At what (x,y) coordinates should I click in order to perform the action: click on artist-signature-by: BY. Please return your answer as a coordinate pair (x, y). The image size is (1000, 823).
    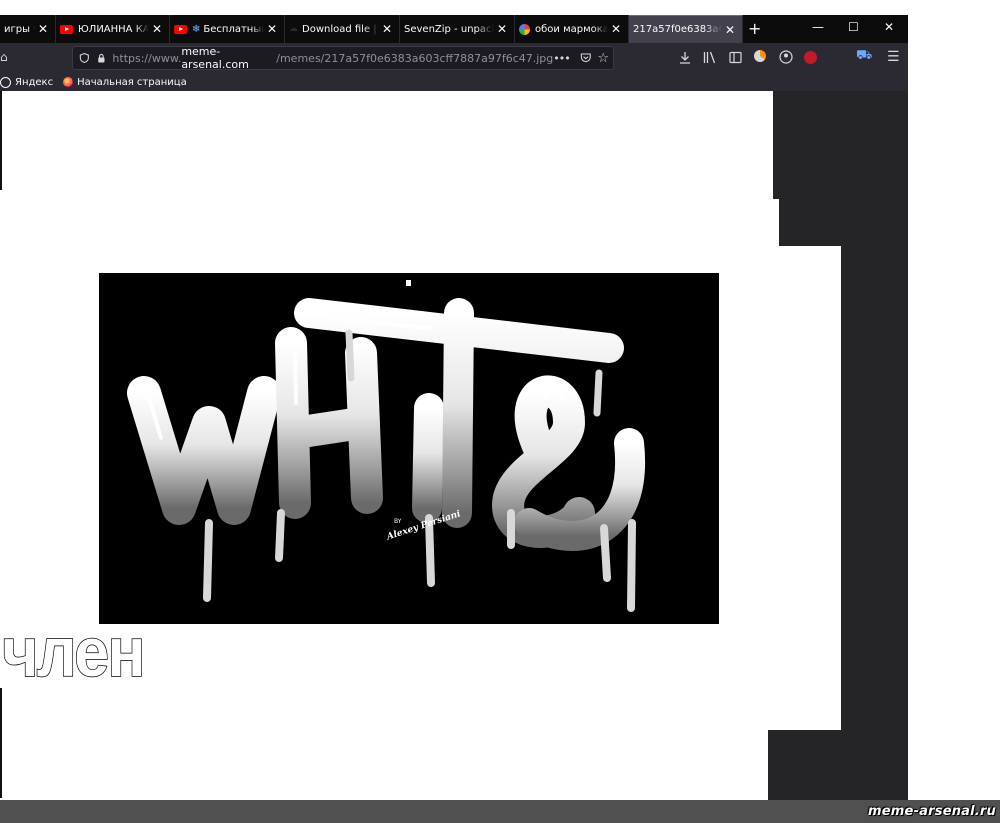
    Looking at the image, I should click on (398, 521).